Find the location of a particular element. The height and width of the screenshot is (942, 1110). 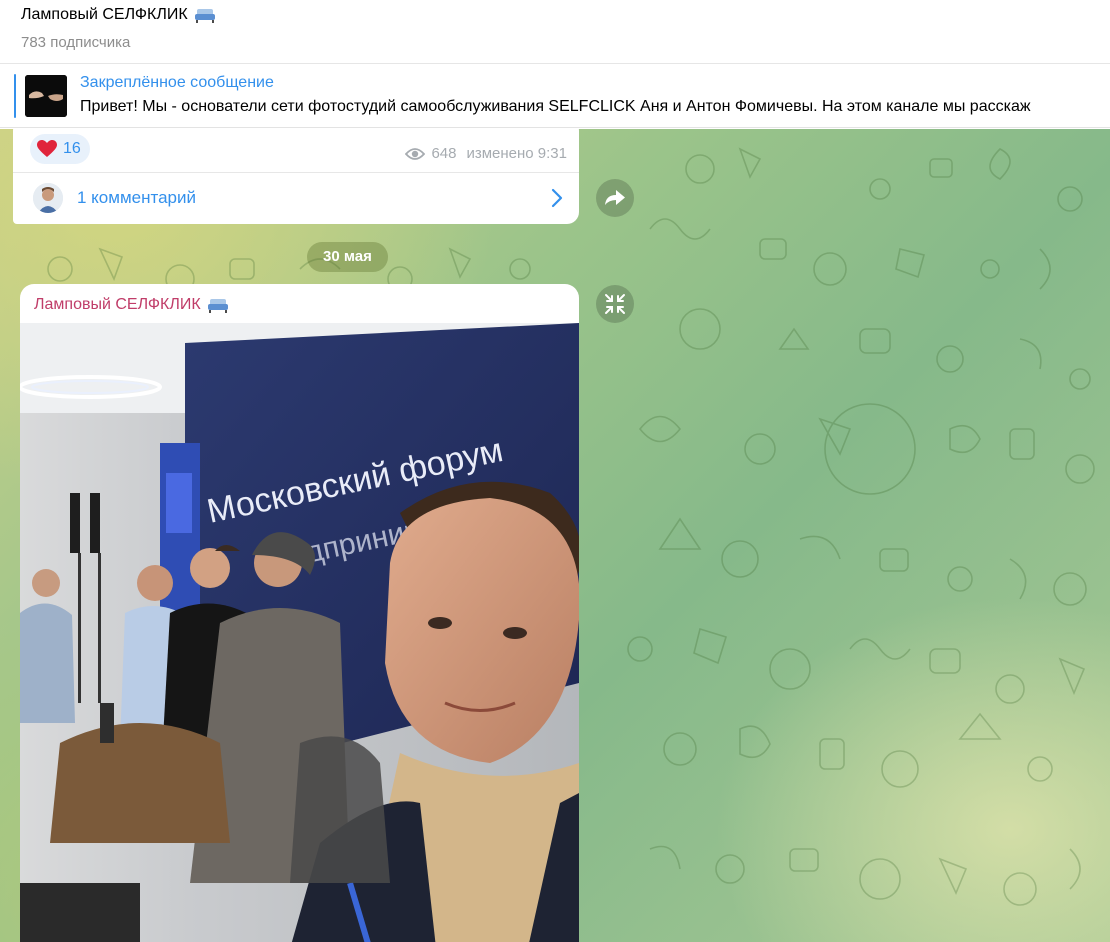

channel-title: Ламповый СЕЛФКЛИК is located at coordinates (118, 15).